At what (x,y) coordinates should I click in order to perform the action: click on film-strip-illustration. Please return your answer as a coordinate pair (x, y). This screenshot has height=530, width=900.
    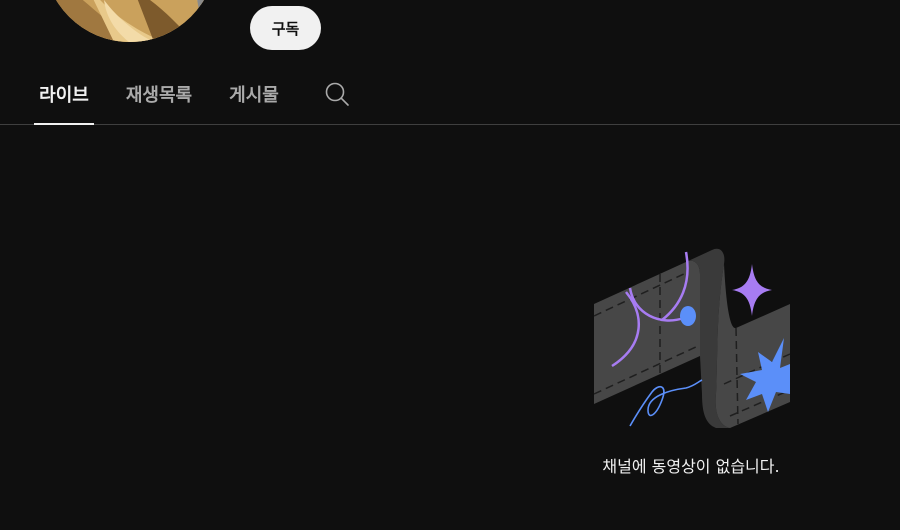
    Looking at the image, I should click on (692, 338).